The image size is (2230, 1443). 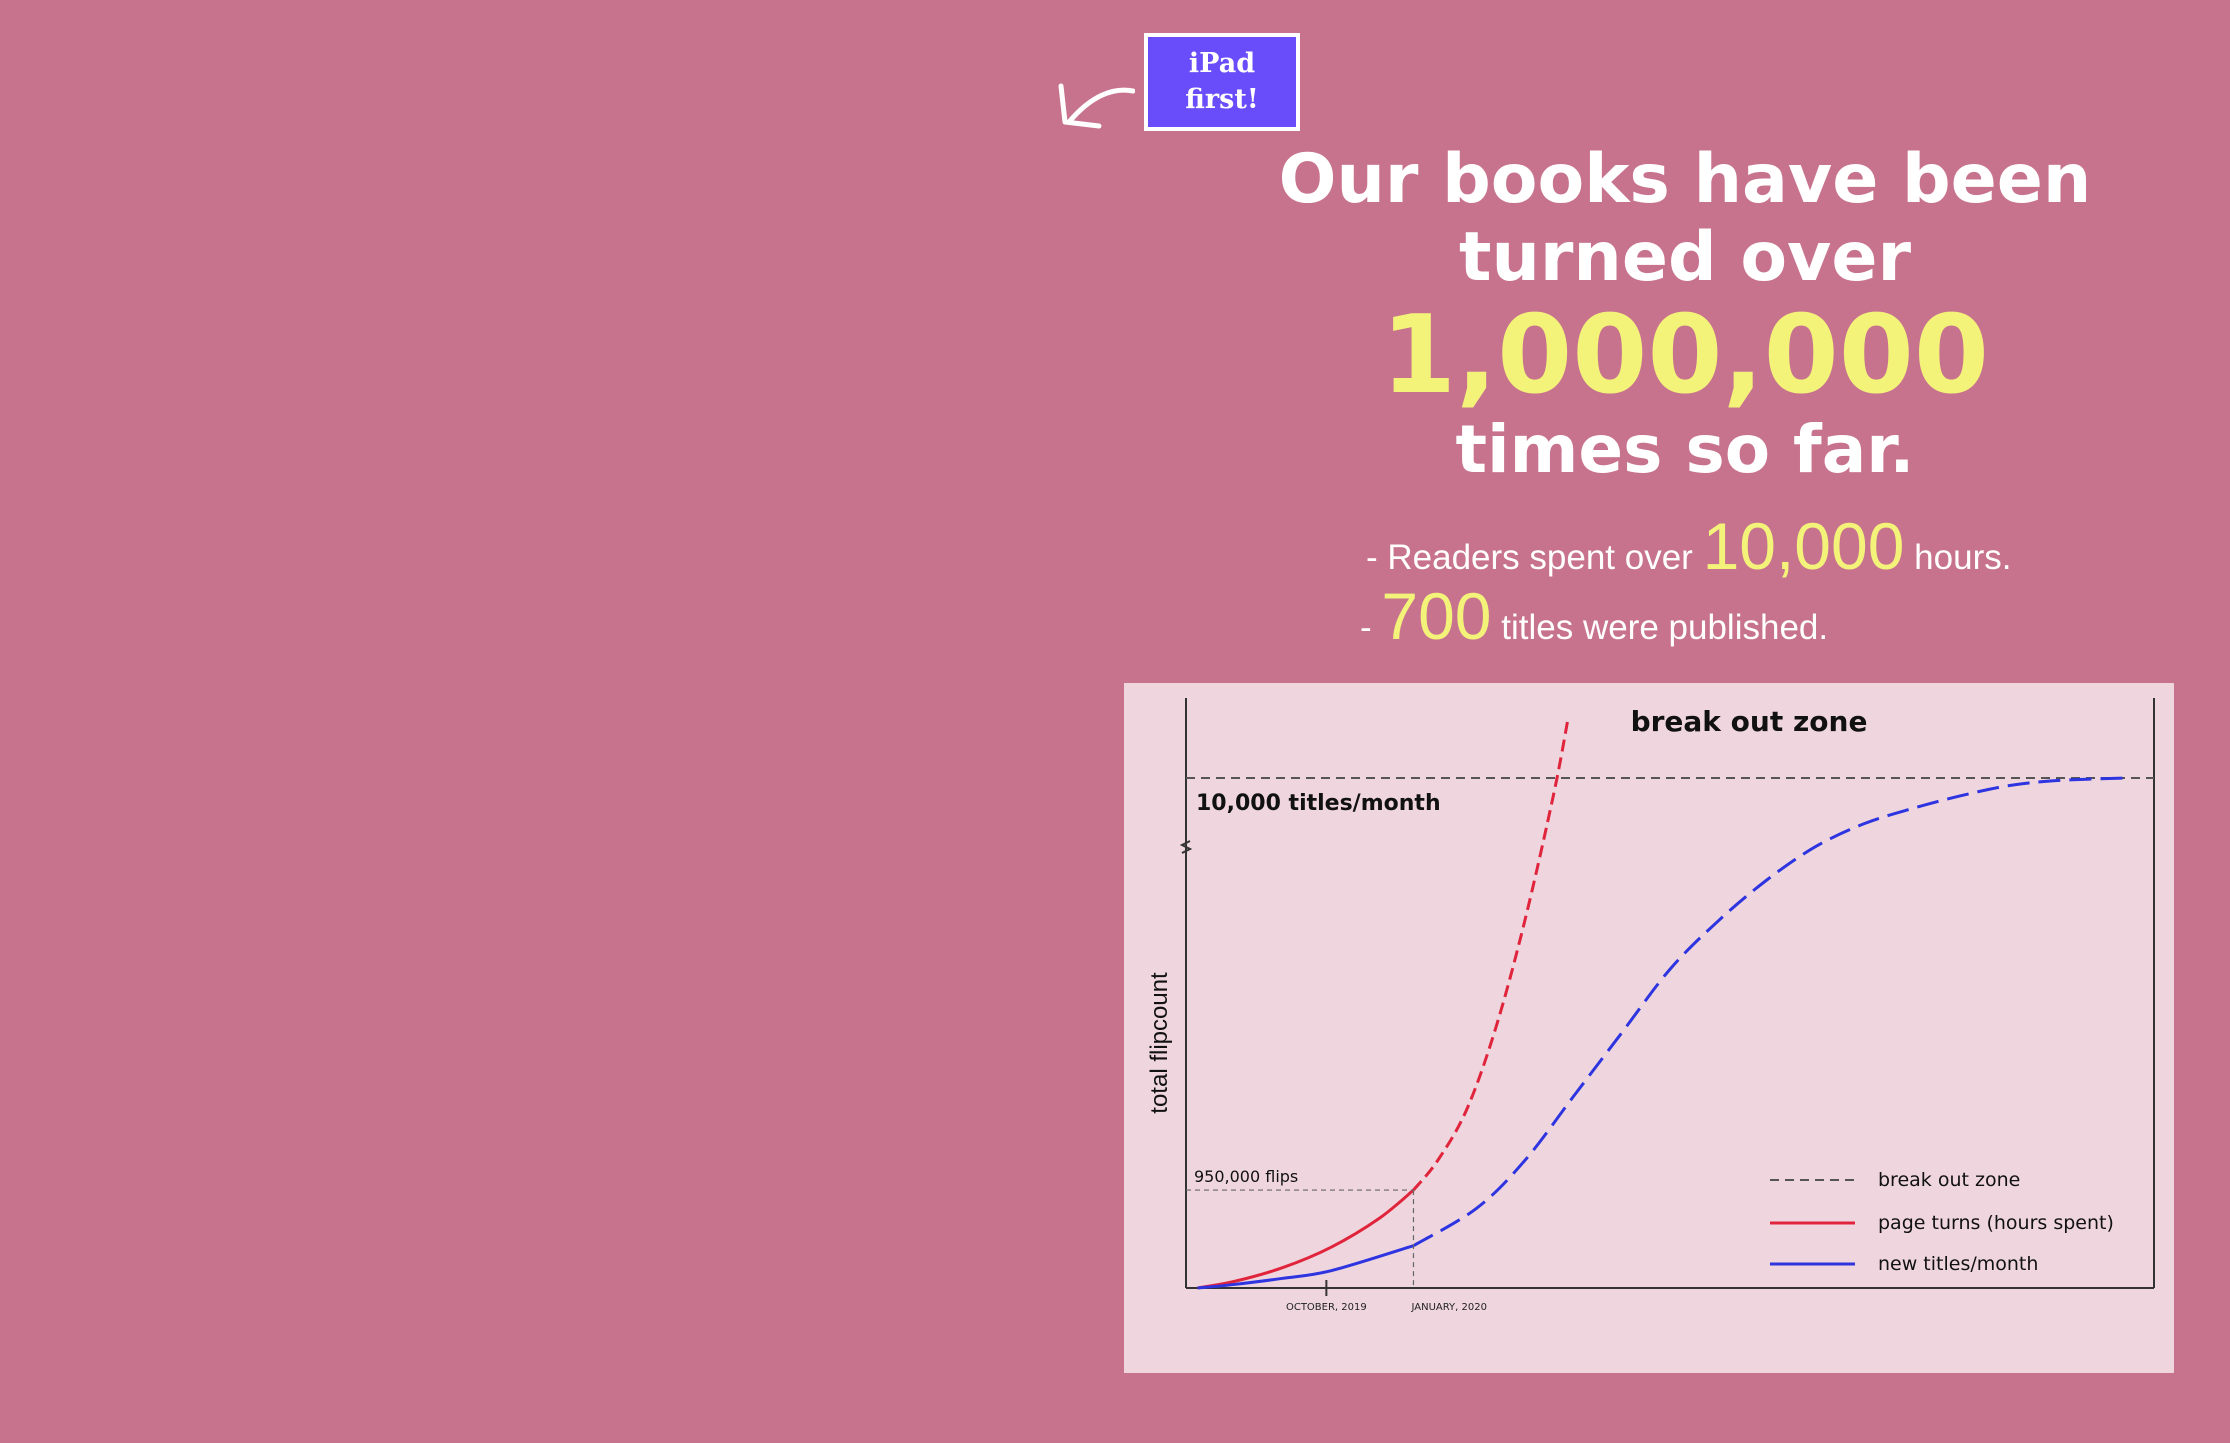 What do you see at coordinates (1685, 179) in the screenshot?
I see `headline-line-1: Our books have been` at bounding box center [1685, 179].